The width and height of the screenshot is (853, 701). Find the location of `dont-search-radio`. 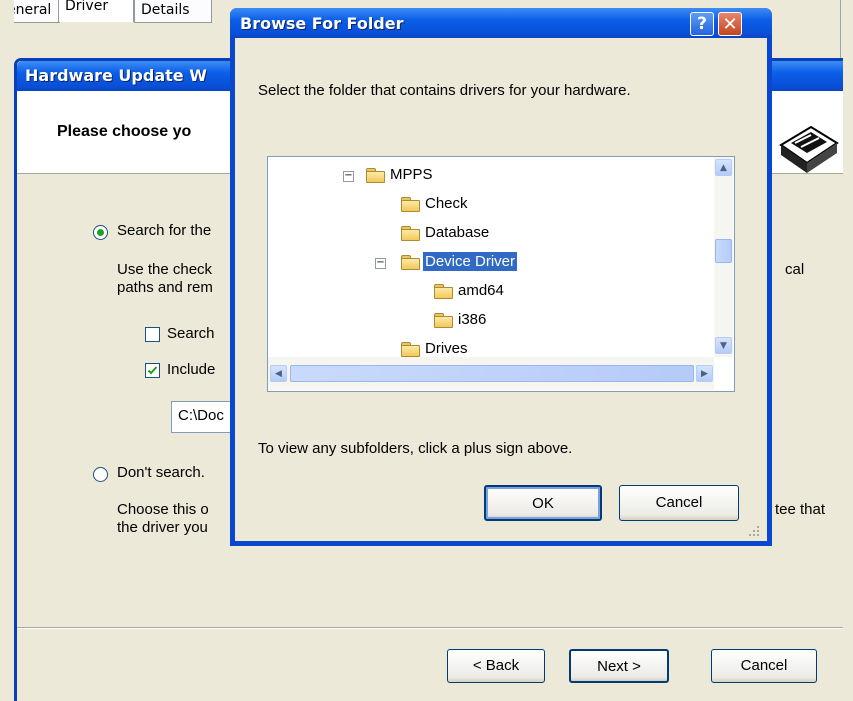

dont-search-radio is located at coordinates (100, 474).